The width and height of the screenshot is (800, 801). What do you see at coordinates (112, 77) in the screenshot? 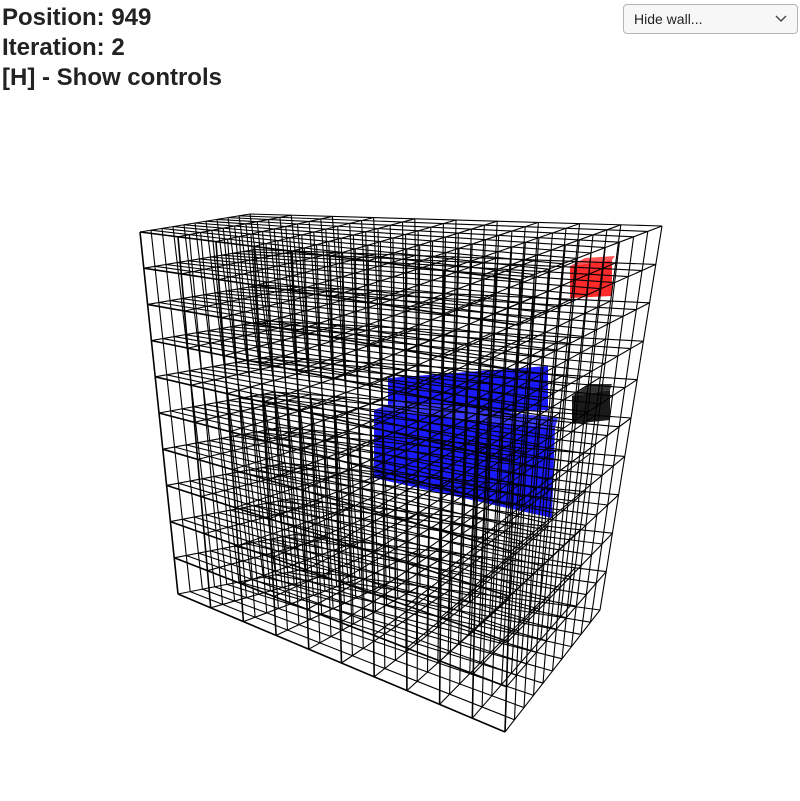
I see `controls-hint: [H] - Show controls` at bounding box center [112, 77].